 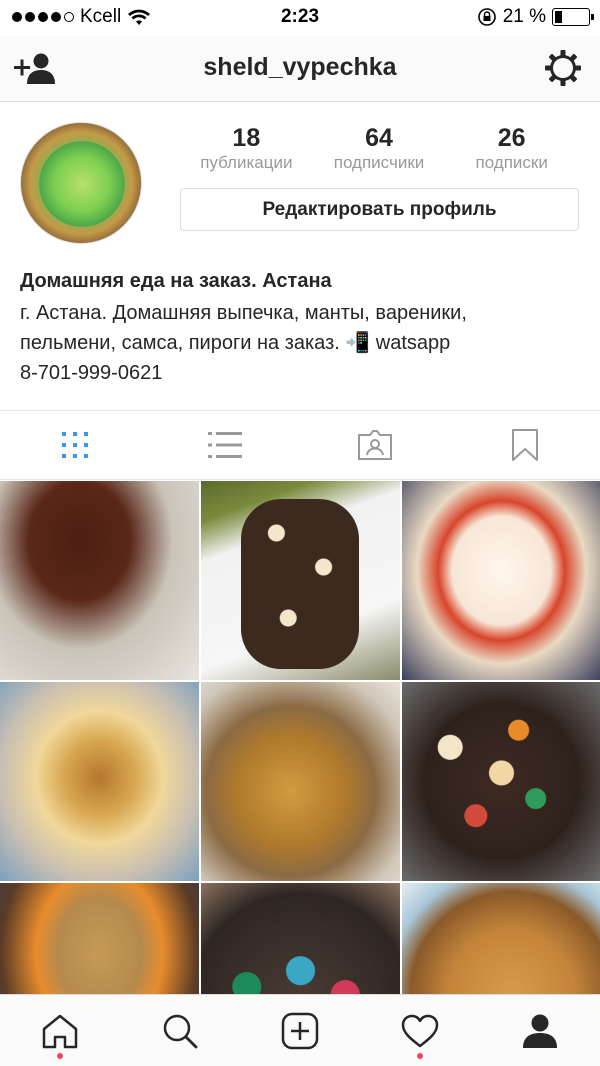 I want to click on stat-followers: 64 подписчики, so click(x=379, y=149).